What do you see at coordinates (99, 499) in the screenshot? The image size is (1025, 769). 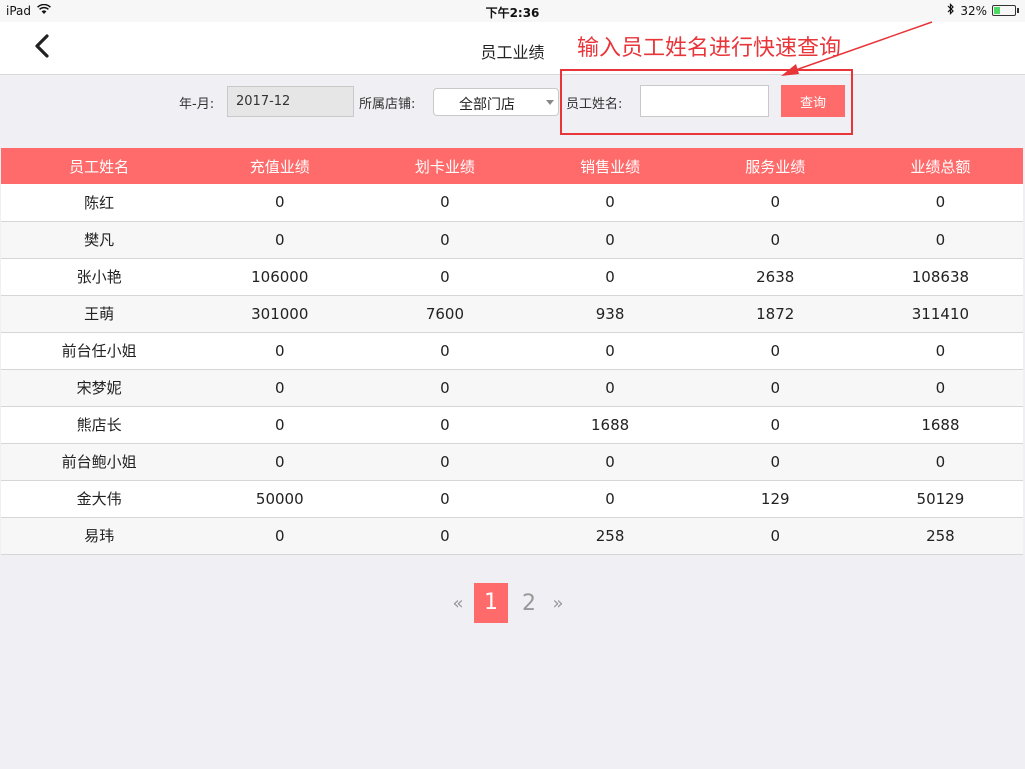 I see `table-cell: 金大伟` at bounding box center [99, 499].